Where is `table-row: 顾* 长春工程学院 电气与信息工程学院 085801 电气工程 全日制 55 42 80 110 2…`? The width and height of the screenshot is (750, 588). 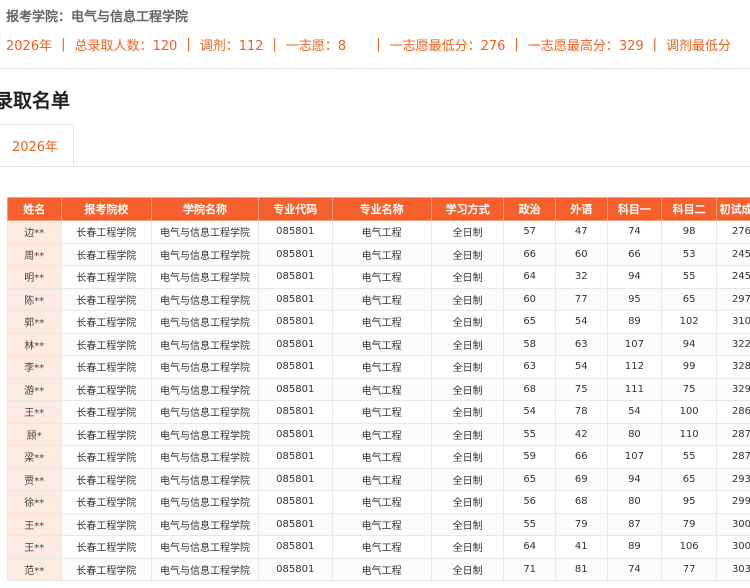
table-row: 顾* 长春工程学院 电气与信息工程学院 085801 电气工程 全日制 55 42 80 110 2… is located at coordinates (378, 434).